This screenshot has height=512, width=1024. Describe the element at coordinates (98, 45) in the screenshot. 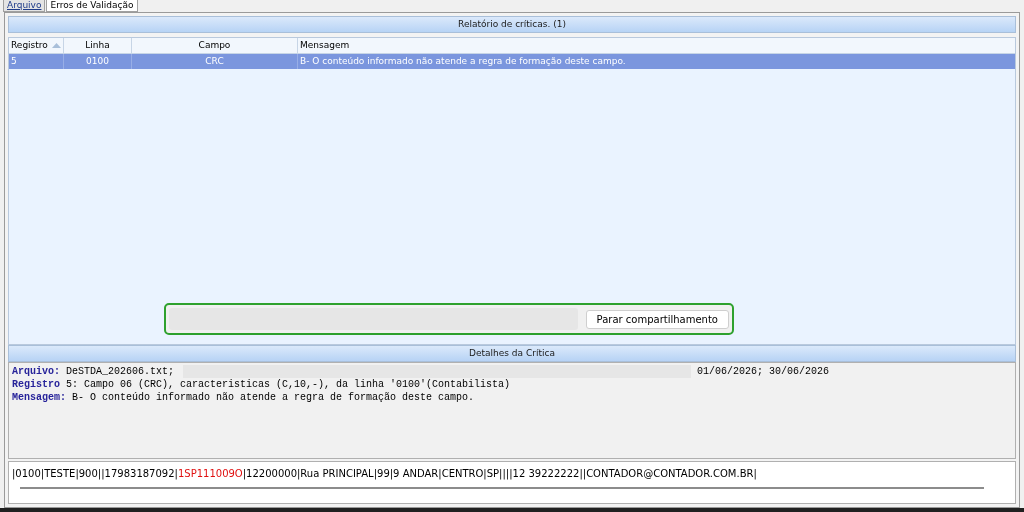

I see `column-header: Linha` at that location.